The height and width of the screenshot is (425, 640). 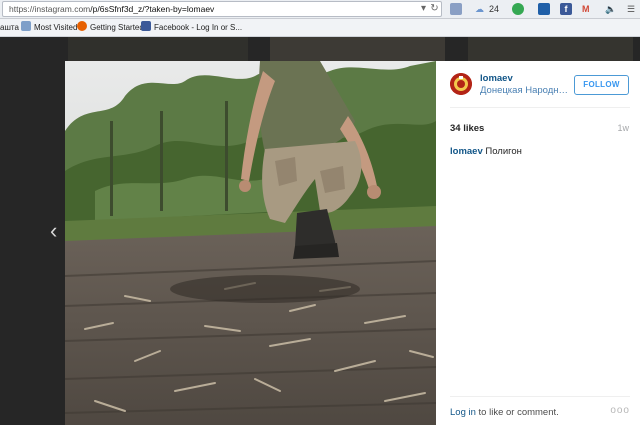 What do you see at coordinates (467, 128) in the screenshot?
I see `likes-count: 34 likes` at bounding box center [467, 128].